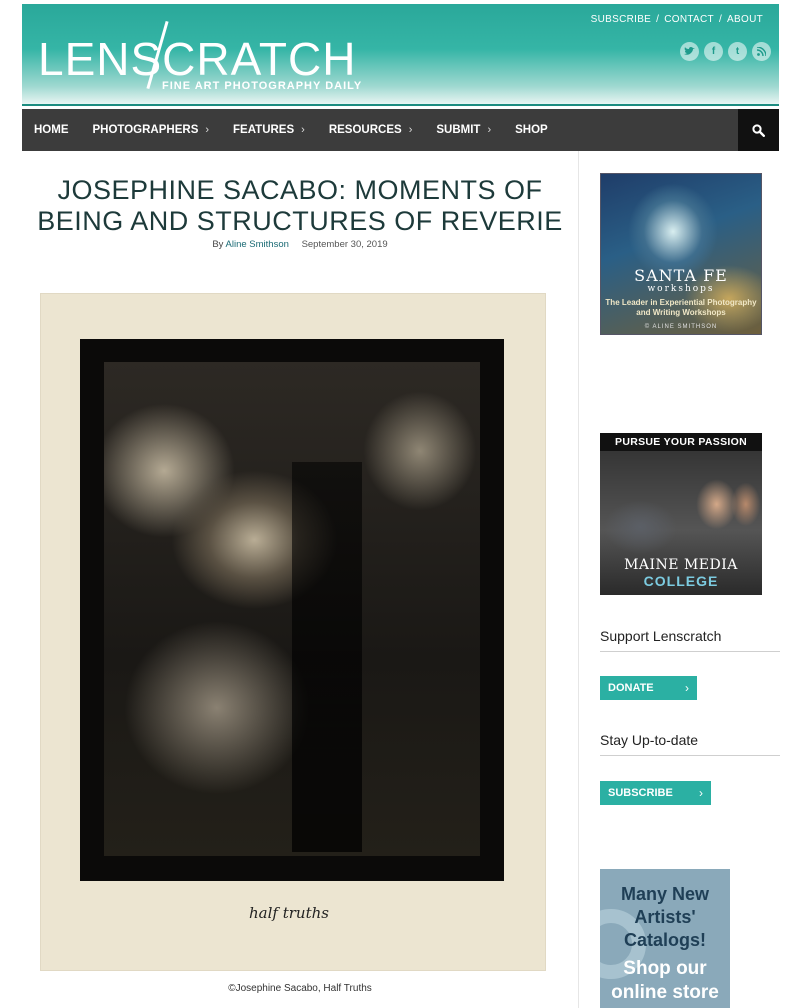 The height and width of the screenshot is (1008, 800). What do you see at coordinates (300, 988) in the screenshot?
I see `photo-caption: ©Josephine Sacabo, Half Truths` at bounding box center [300, 988].